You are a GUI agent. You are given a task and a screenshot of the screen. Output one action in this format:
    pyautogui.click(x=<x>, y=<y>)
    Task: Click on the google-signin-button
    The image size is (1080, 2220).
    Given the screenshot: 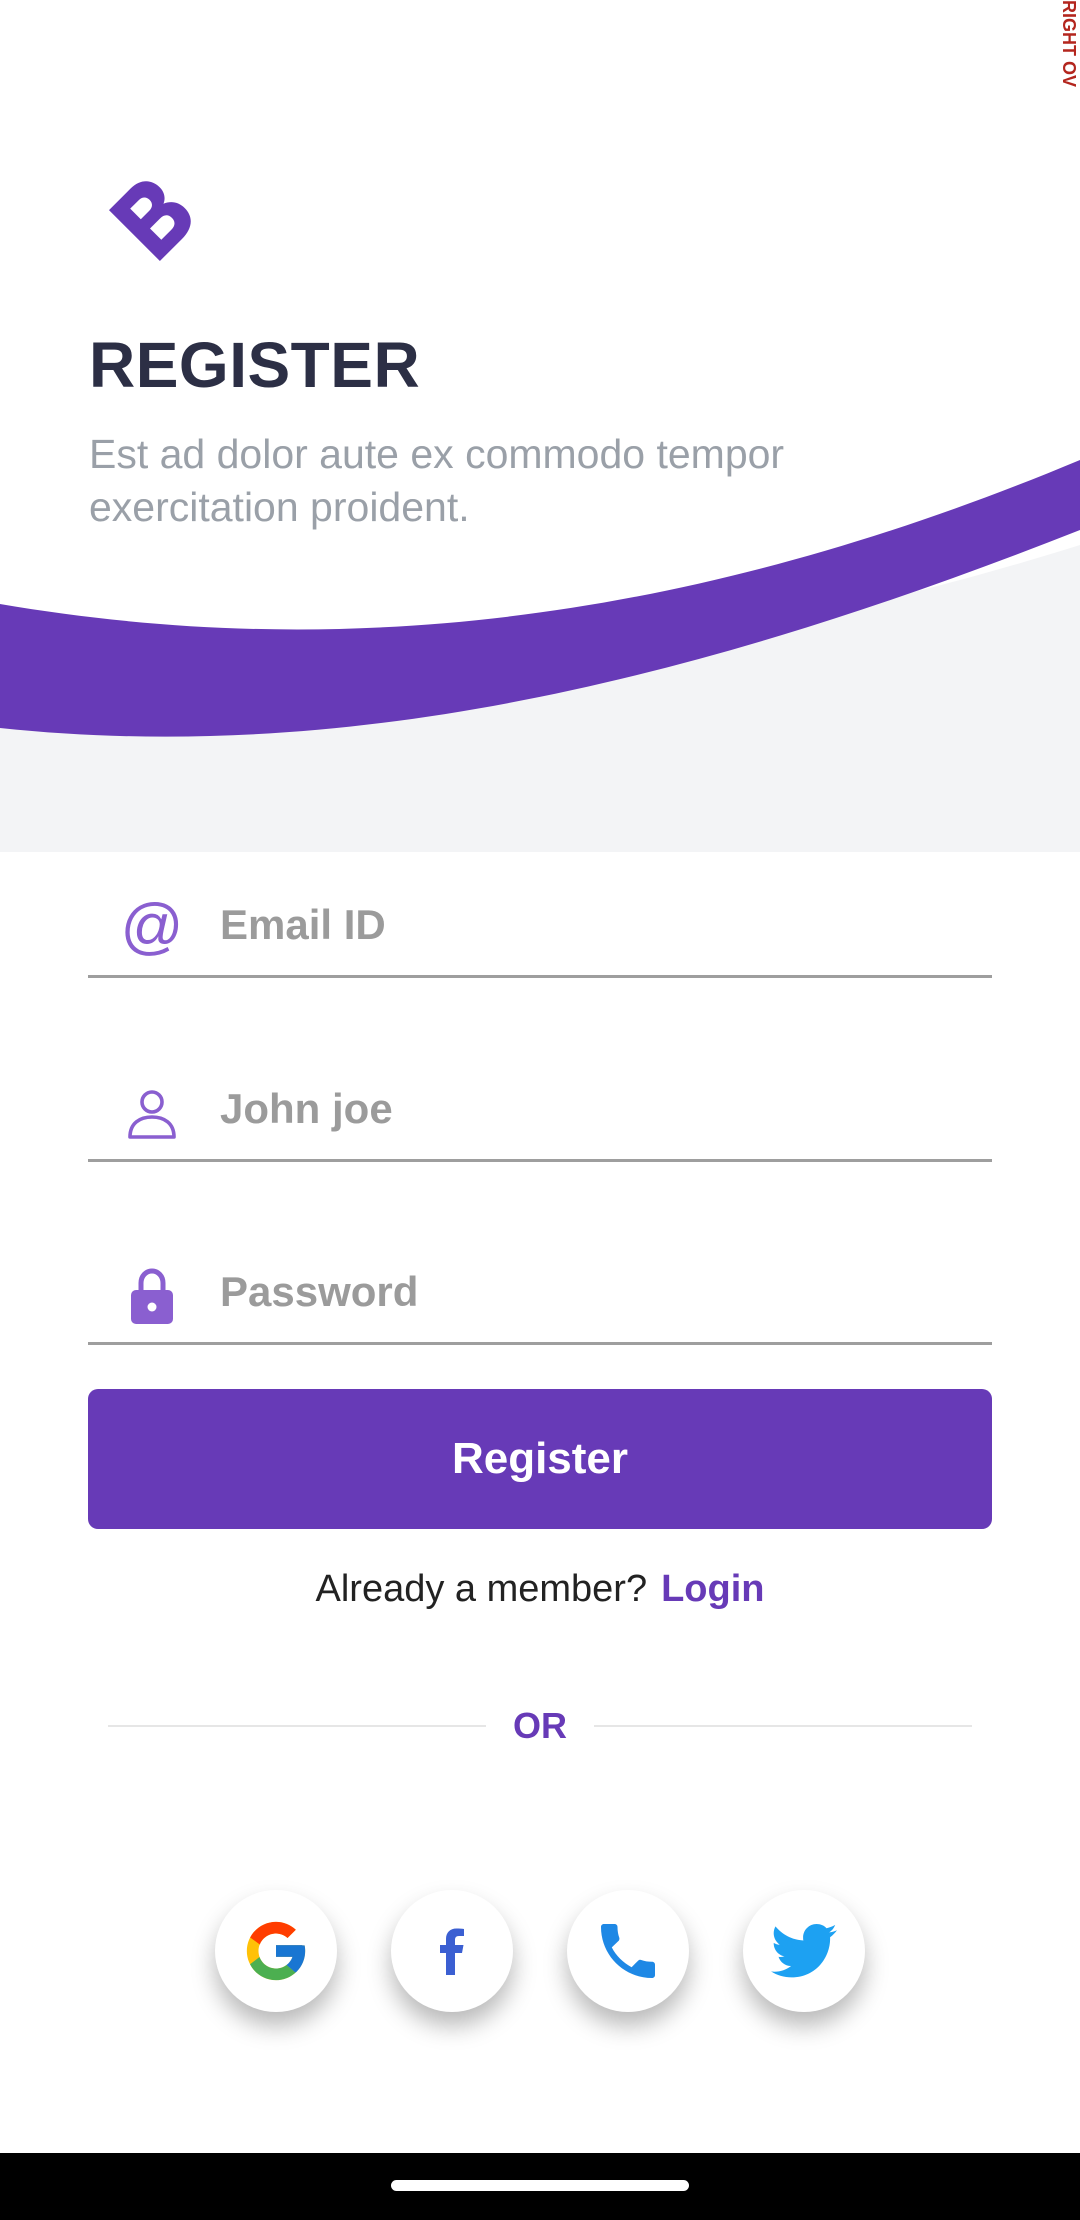 What is the action you would take?
    pyautogui.click(x=276, y=1951)
    